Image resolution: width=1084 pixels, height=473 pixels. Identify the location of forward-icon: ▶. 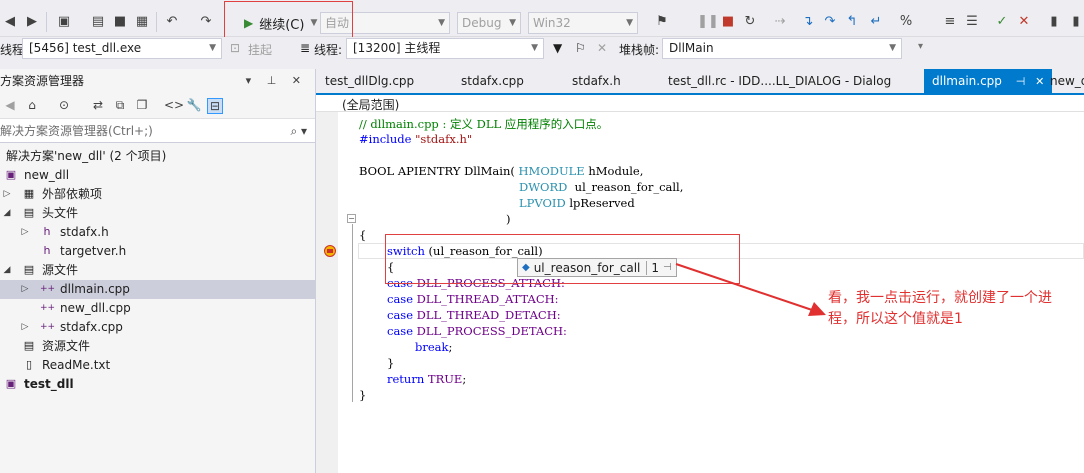
(32, 21).